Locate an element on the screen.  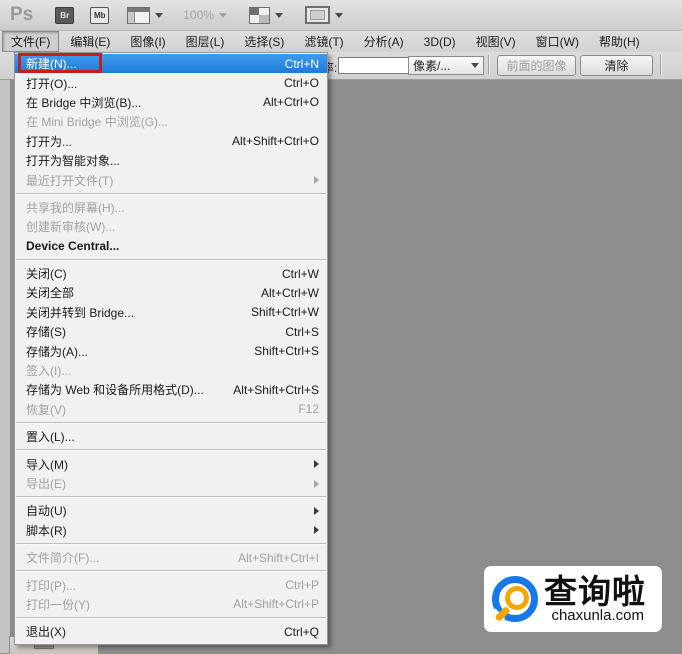
screen-mode-icon is located at coordinates (317, 15).